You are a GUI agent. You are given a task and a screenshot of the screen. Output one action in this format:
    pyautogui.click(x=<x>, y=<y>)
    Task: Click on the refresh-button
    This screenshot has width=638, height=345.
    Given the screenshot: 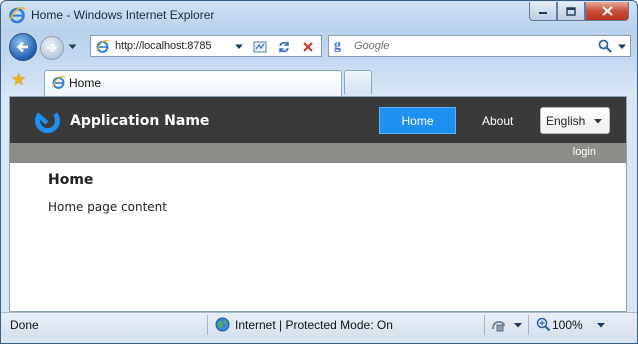 What is the action you would take?
    pyautogui.click(x=284, y=46)
    